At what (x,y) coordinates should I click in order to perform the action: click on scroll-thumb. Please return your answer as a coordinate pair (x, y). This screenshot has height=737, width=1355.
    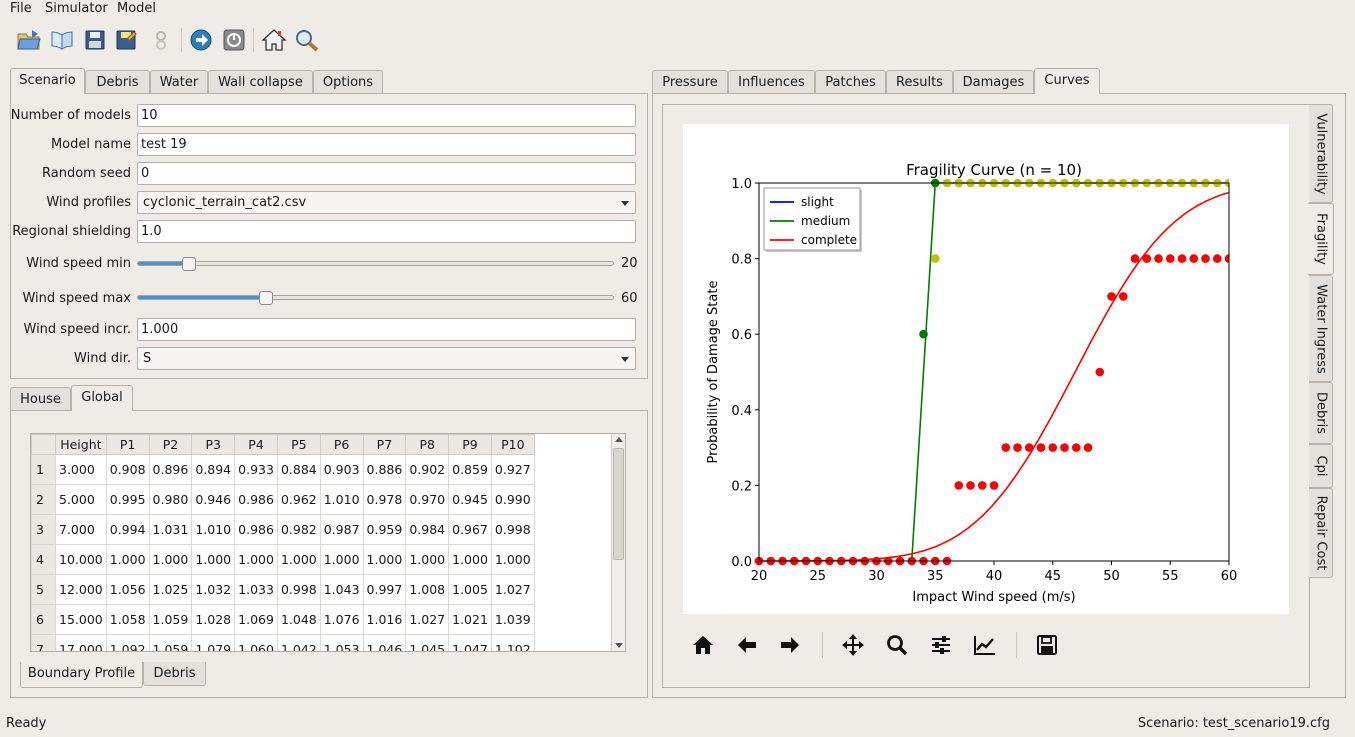
    Looking at the image, I should click on (618, 504).